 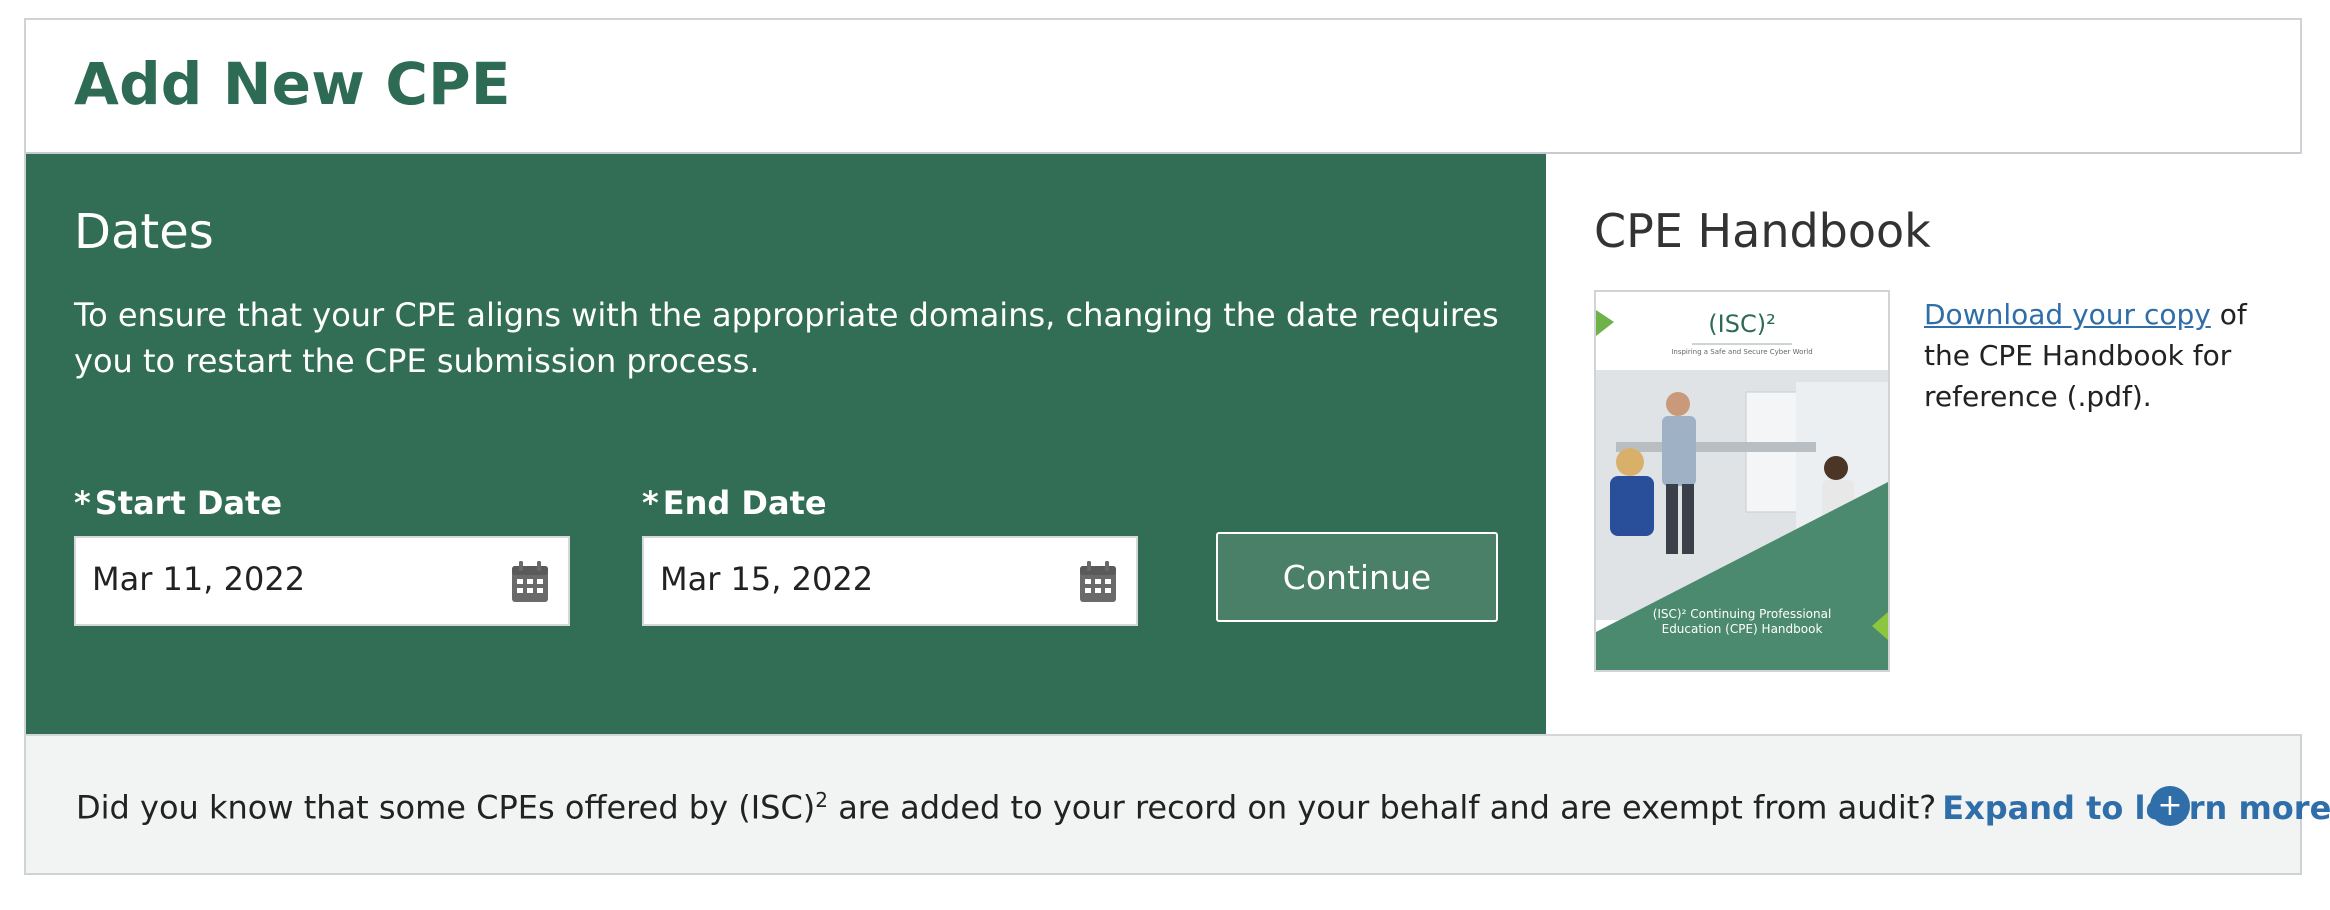 What do you see at coordinates (822, 800) in the screenshot?
I see `footer-superscript: 2` at bounding box center [822, 800].